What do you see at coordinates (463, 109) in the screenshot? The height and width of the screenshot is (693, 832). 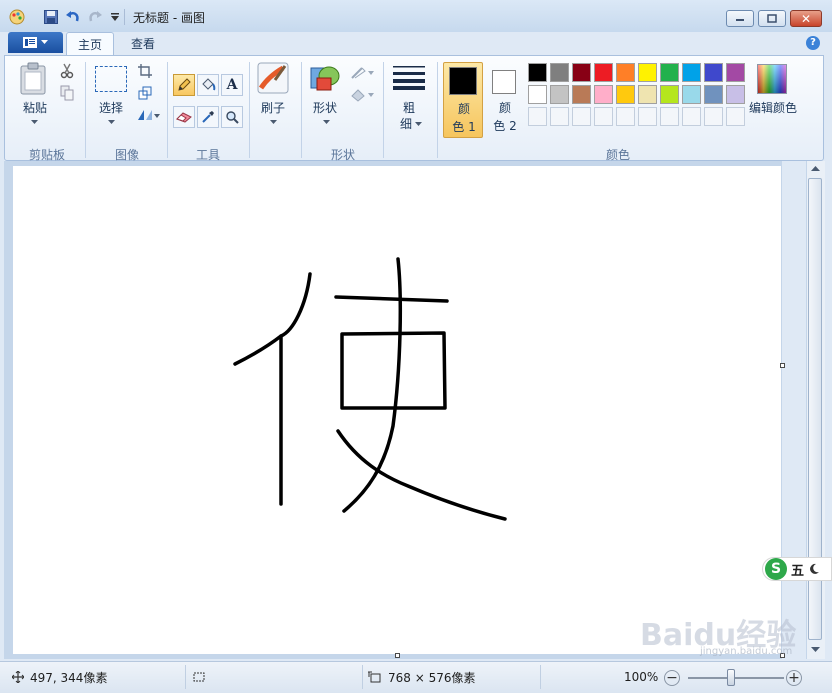 I see `color1-label-top: 颜` at bounding box center [463, 109].